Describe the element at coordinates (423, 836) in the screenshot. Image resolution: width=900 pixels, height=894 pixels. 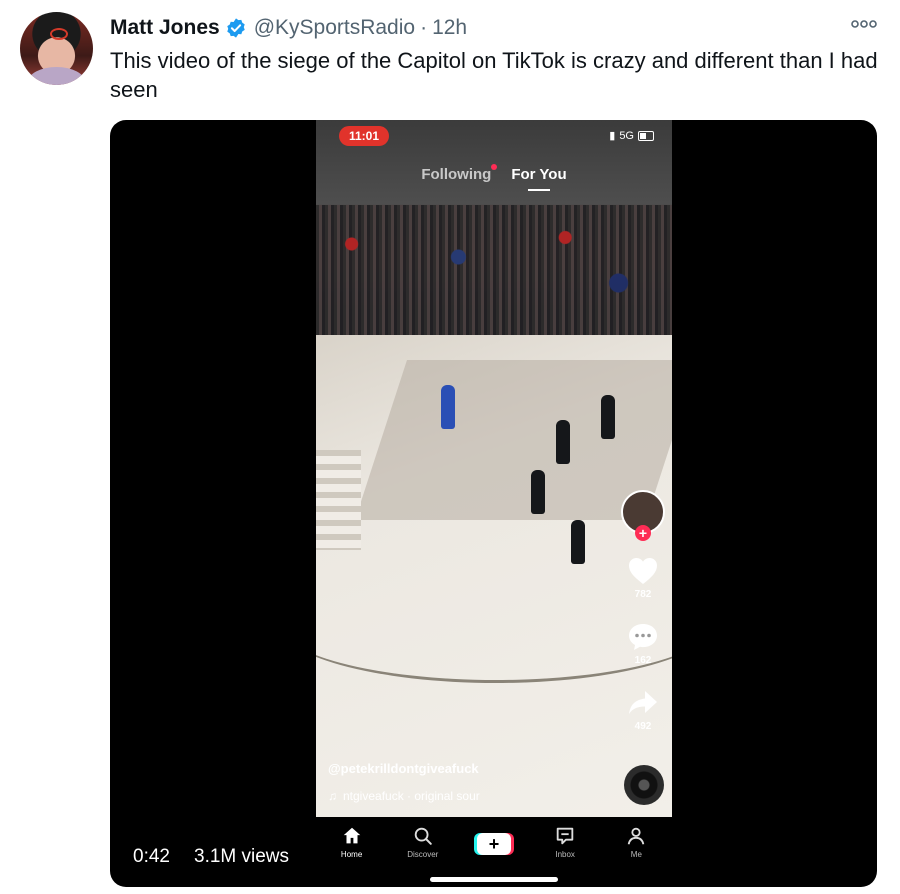
I see `search-icon` at that location.